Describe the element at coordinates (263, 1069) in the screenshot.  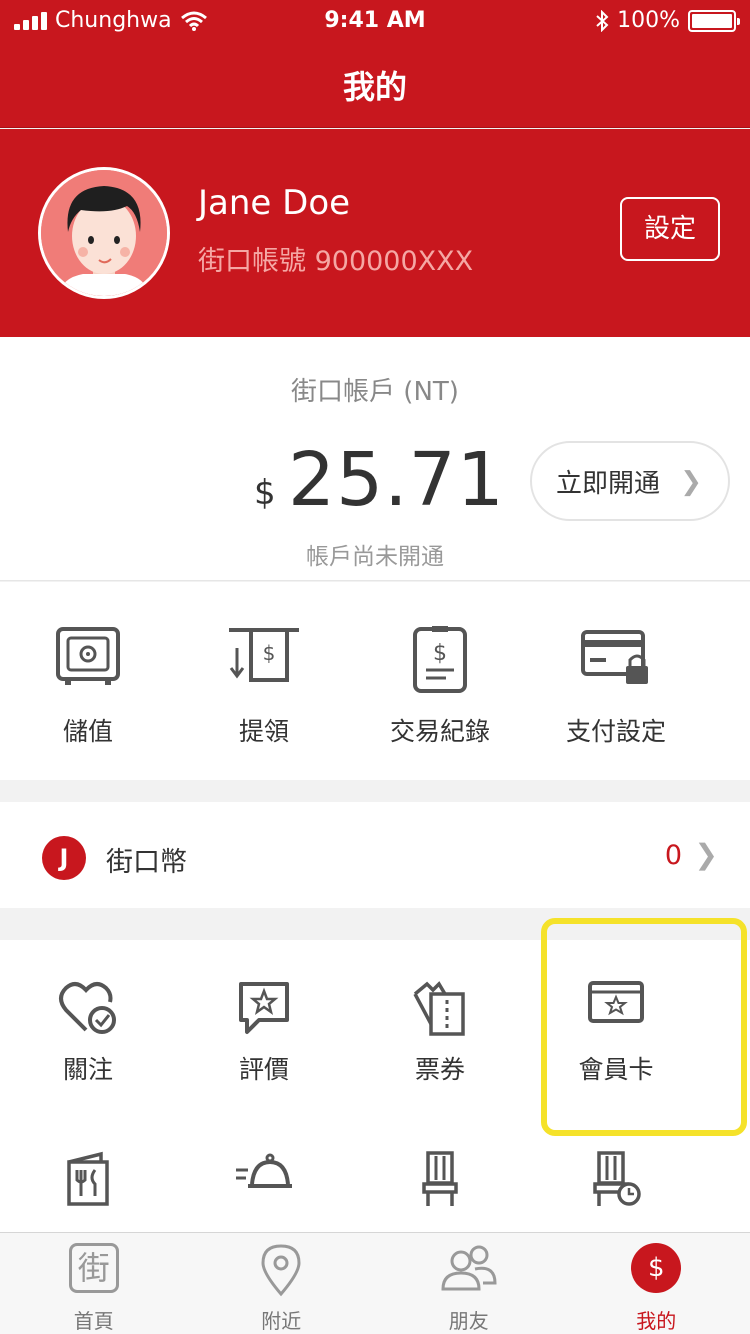
I see `service-label: 評價` at that location.